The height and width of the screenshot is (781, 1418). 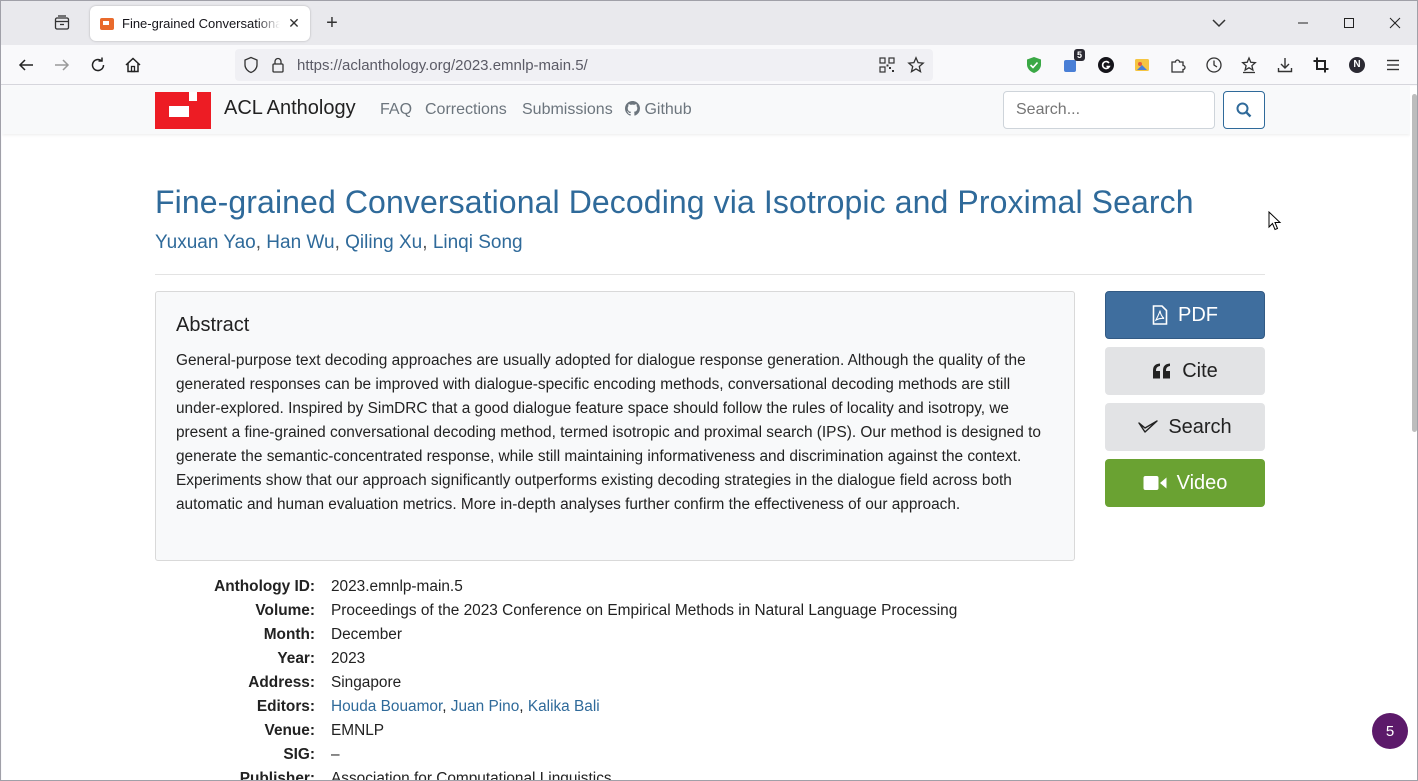 I want to click on cite-button: Cite, so click(x=1185, y=371).